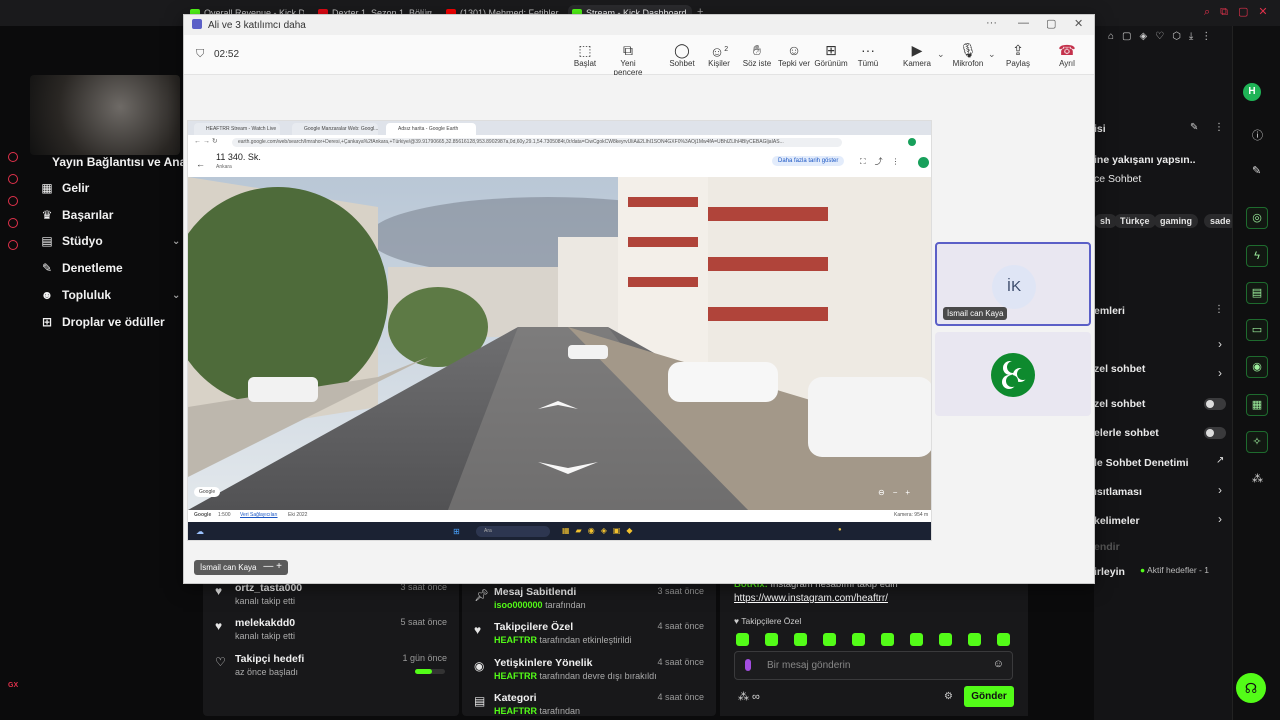 The width and height of the screenshot is (1280, 720). Describe the element at coordinates (1257, 330) in the screenshot. I see `chat-icon: ▭` at that location.